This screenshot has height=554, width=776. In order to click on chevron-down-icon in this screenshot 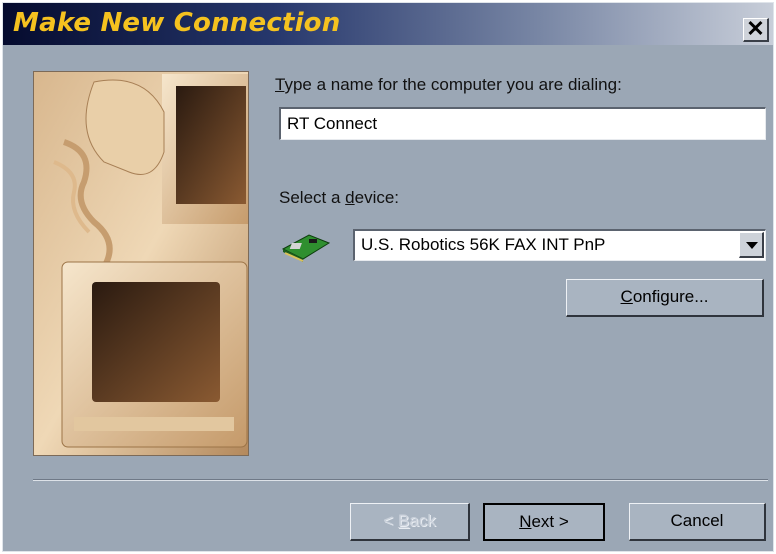, I will do `click(752, 245)`.